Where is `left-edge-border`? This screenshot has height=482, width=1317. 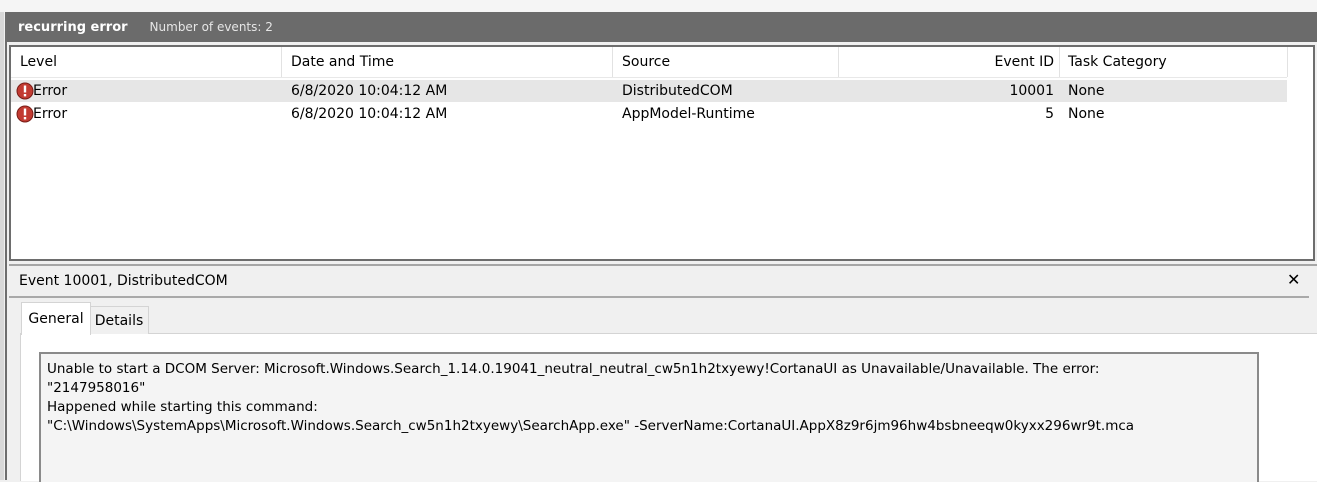
left-edge-border is located at coordinates (6, 246).